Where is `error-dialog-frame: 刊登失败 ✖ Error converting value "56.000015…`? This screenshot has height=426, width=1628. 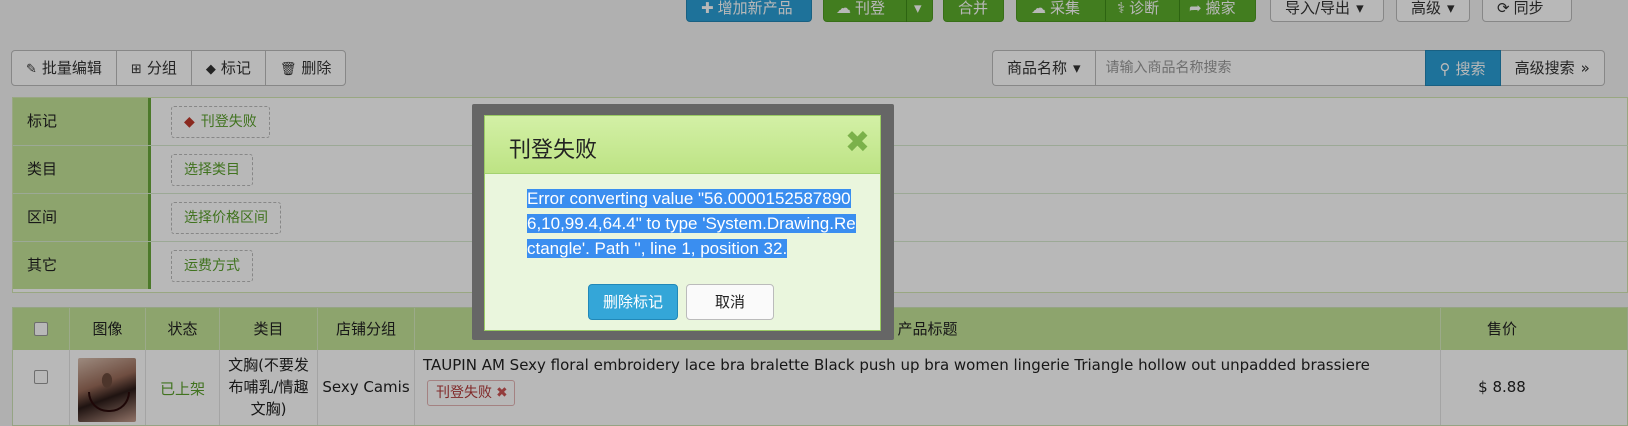
error-dialog-frame: 刊登失败 ✖ Error converting value "56.000015… is located at coordinates (683, 222).